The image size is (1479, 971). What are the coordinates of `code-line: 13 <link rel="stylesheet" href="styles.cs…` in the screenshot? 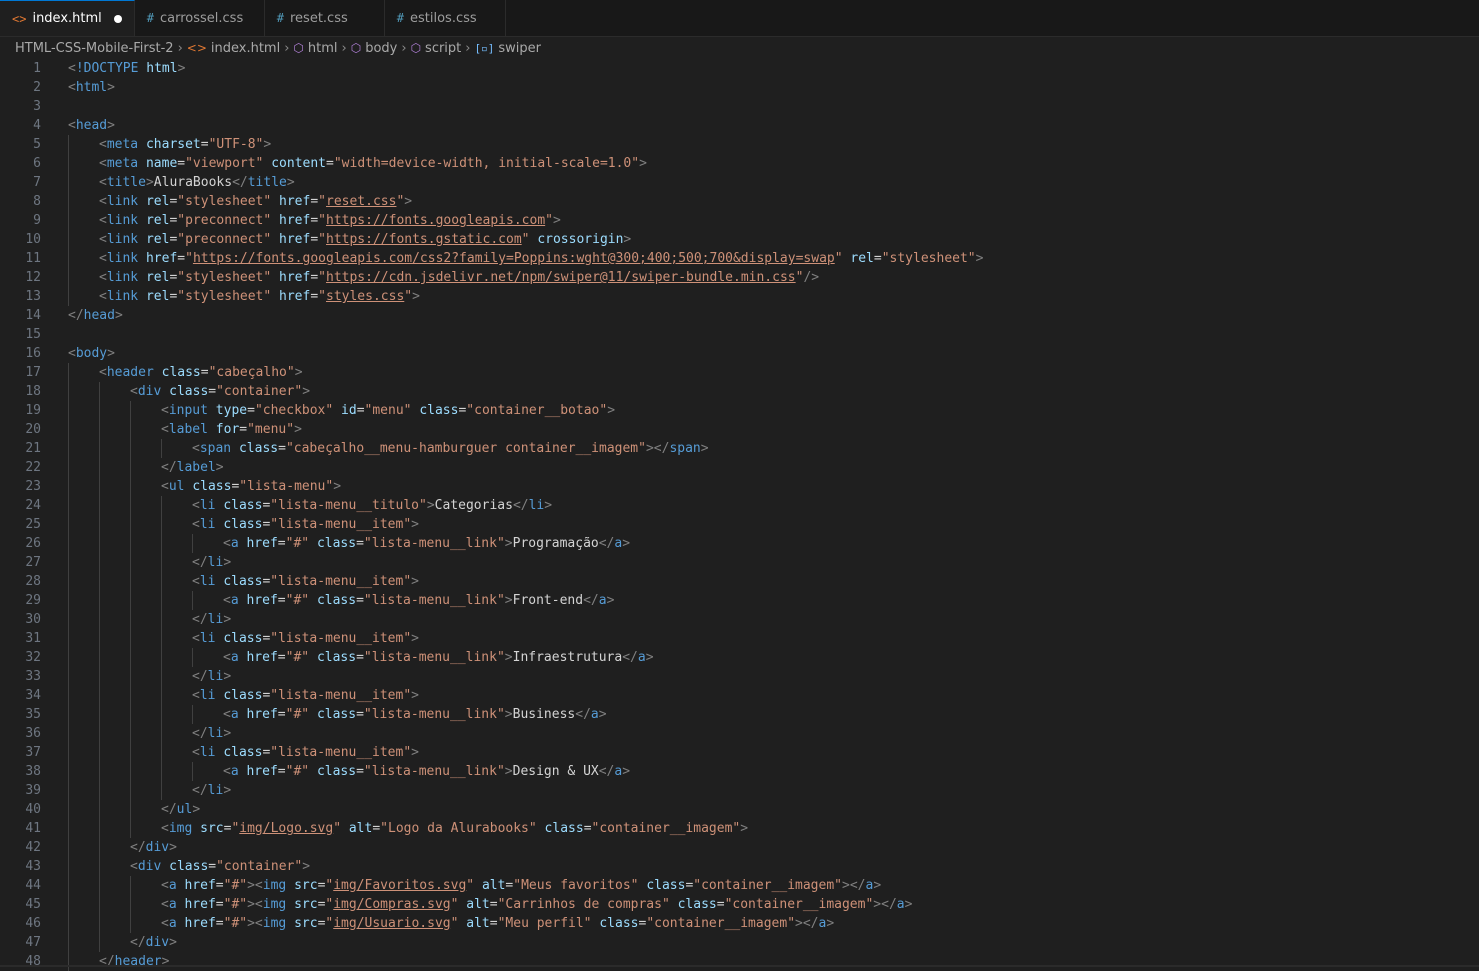 It's located at (739, 296).